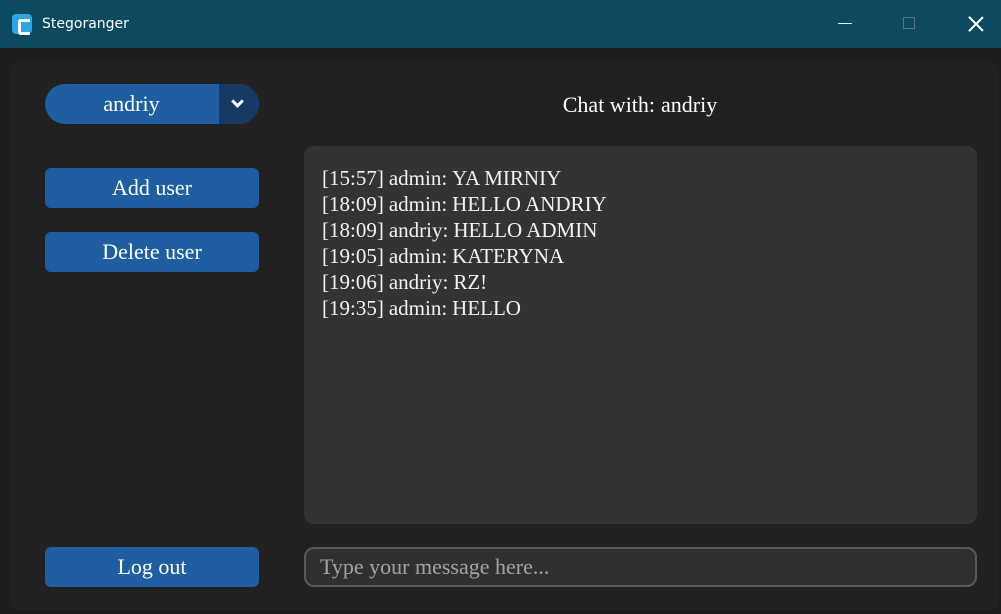 The width and height of the screenshot is (1001, 614). I want to click on window-title: Stegoranger, so click(85, 24).